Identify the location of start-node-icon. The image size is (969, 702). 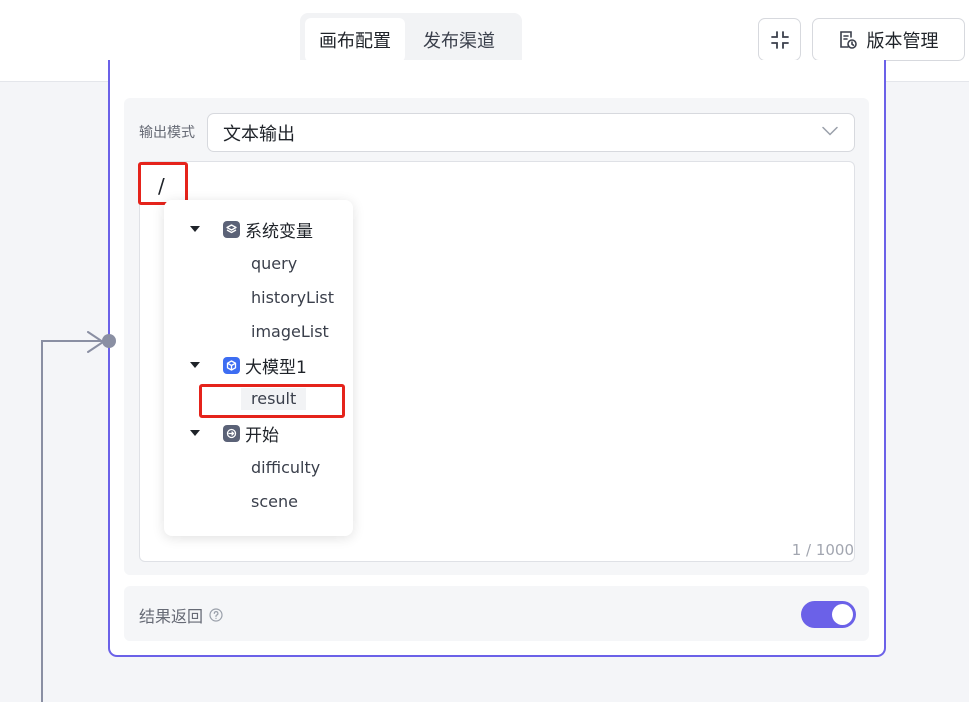
(231, 433).